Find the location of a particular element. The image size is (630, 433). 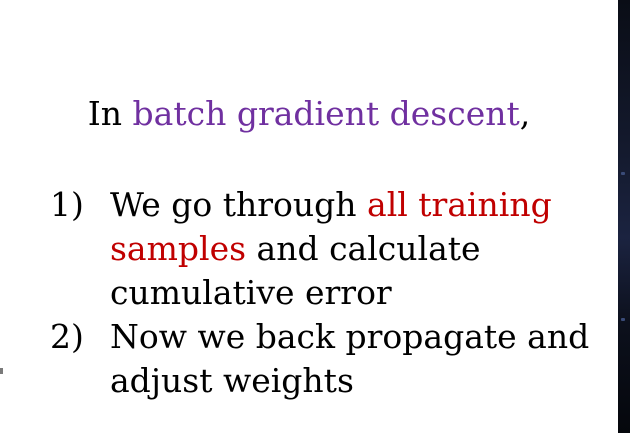

heading-suffix: , is located at coordinates (525, 113).